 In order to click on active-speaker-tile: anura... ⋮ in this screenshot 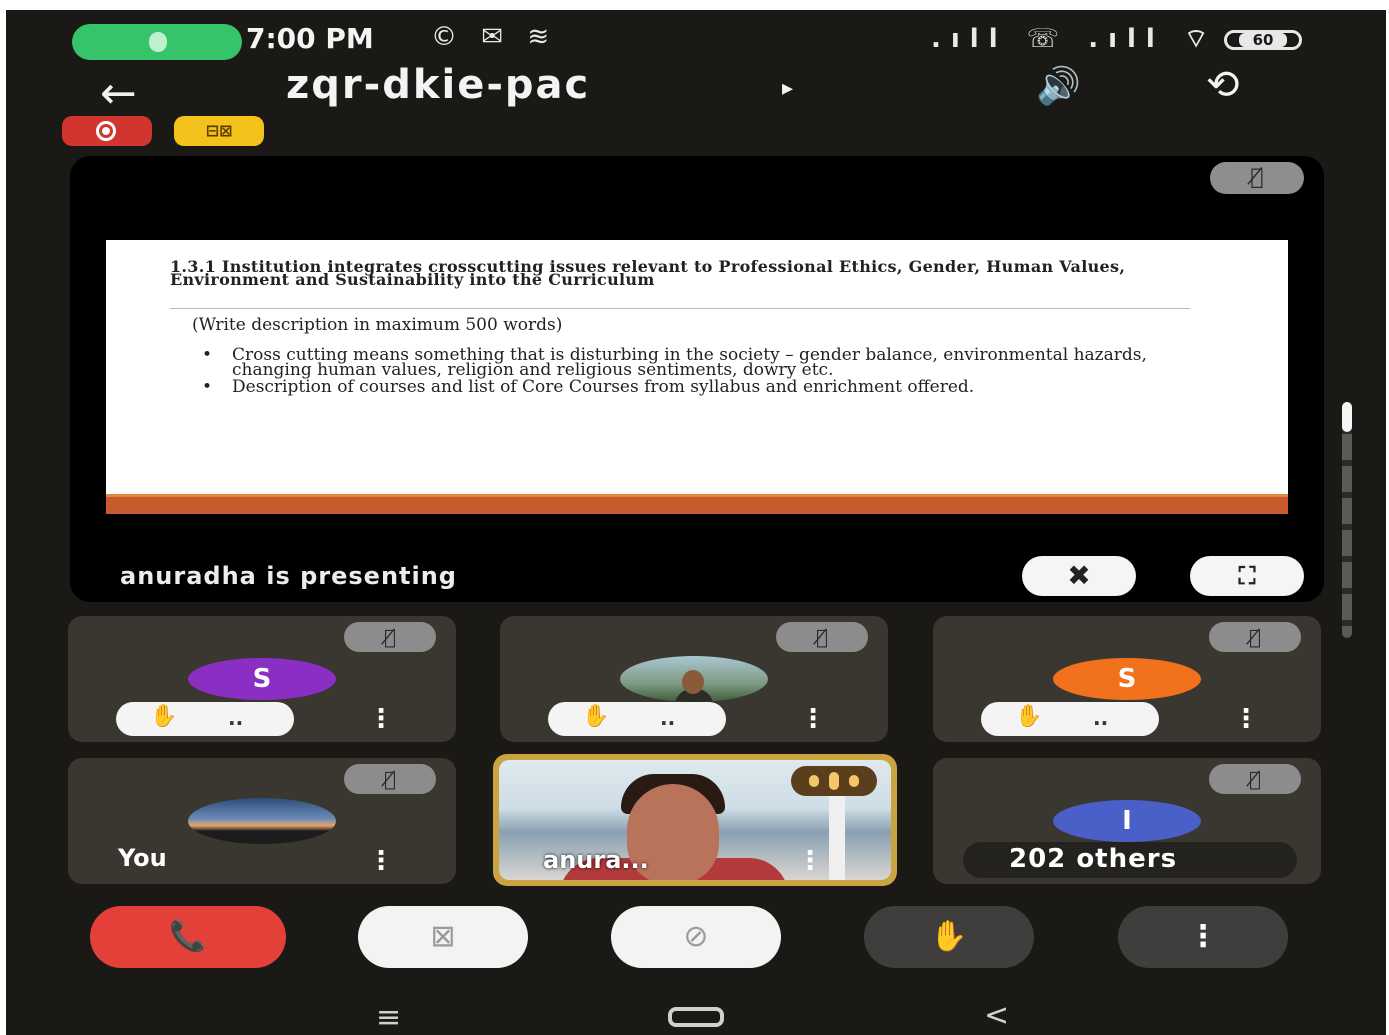, I will do `click(695, 820)`.